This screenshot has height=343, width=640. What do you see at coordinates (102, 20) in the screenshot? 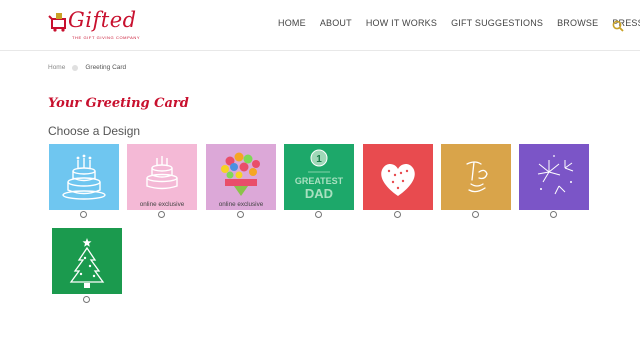
I see `brand-name: Gifted` at bounding box center [102, 20].